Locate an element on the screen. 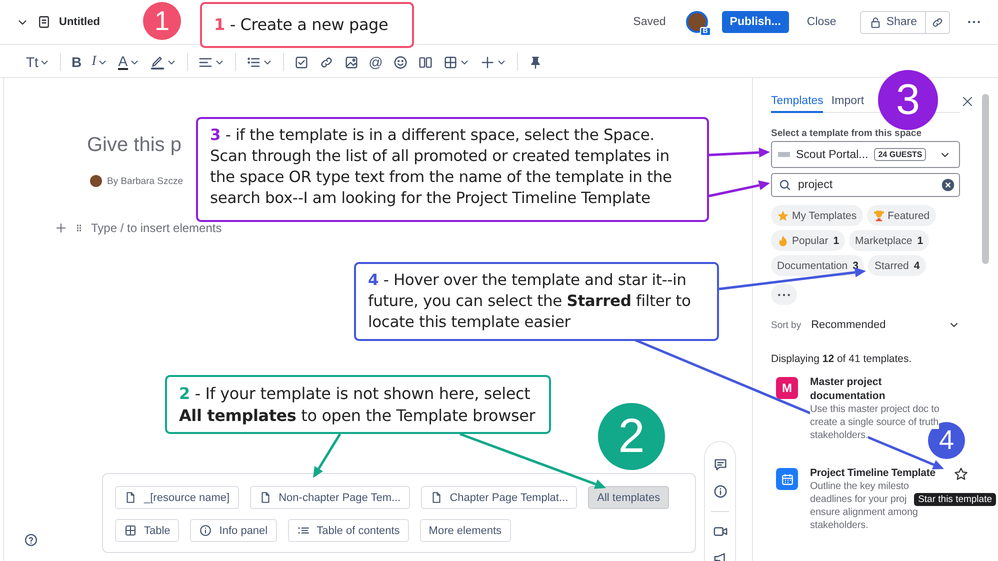 This screenshot has width=998, height=561. callout: 2 - If your template is not shown here, select All templates to open the Template browser is located at coordinates (358, 404).